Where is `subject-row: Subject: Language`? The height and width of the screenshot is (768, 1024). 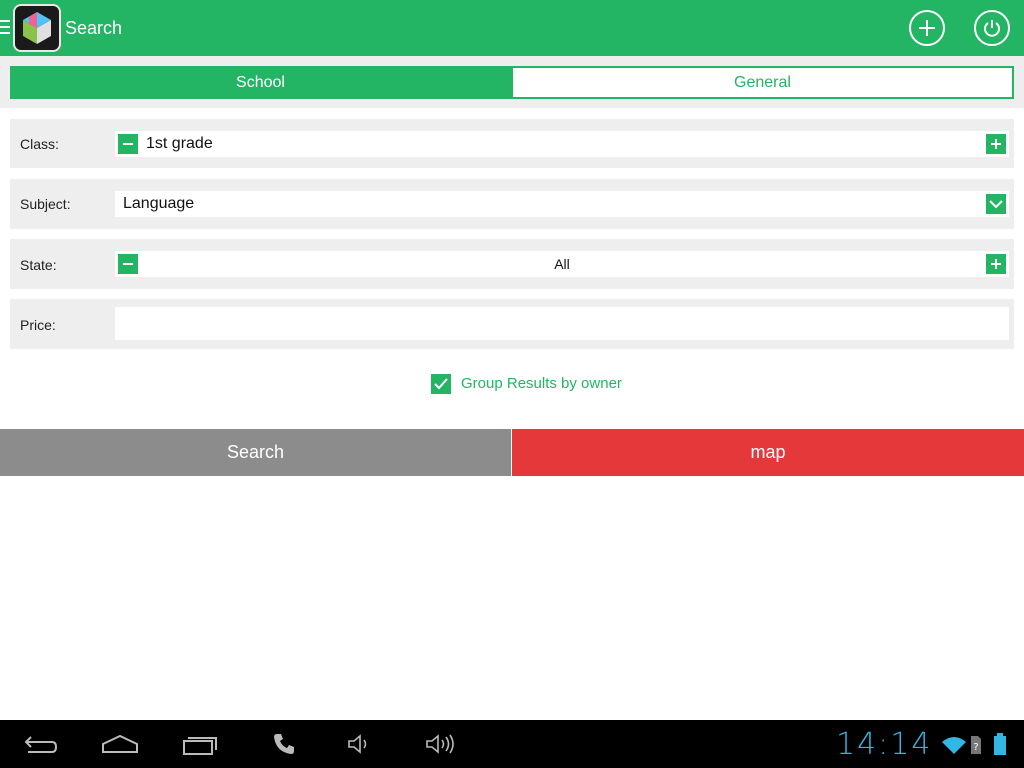 subject-row: Subject: Language is located at coordinates (512, 204).